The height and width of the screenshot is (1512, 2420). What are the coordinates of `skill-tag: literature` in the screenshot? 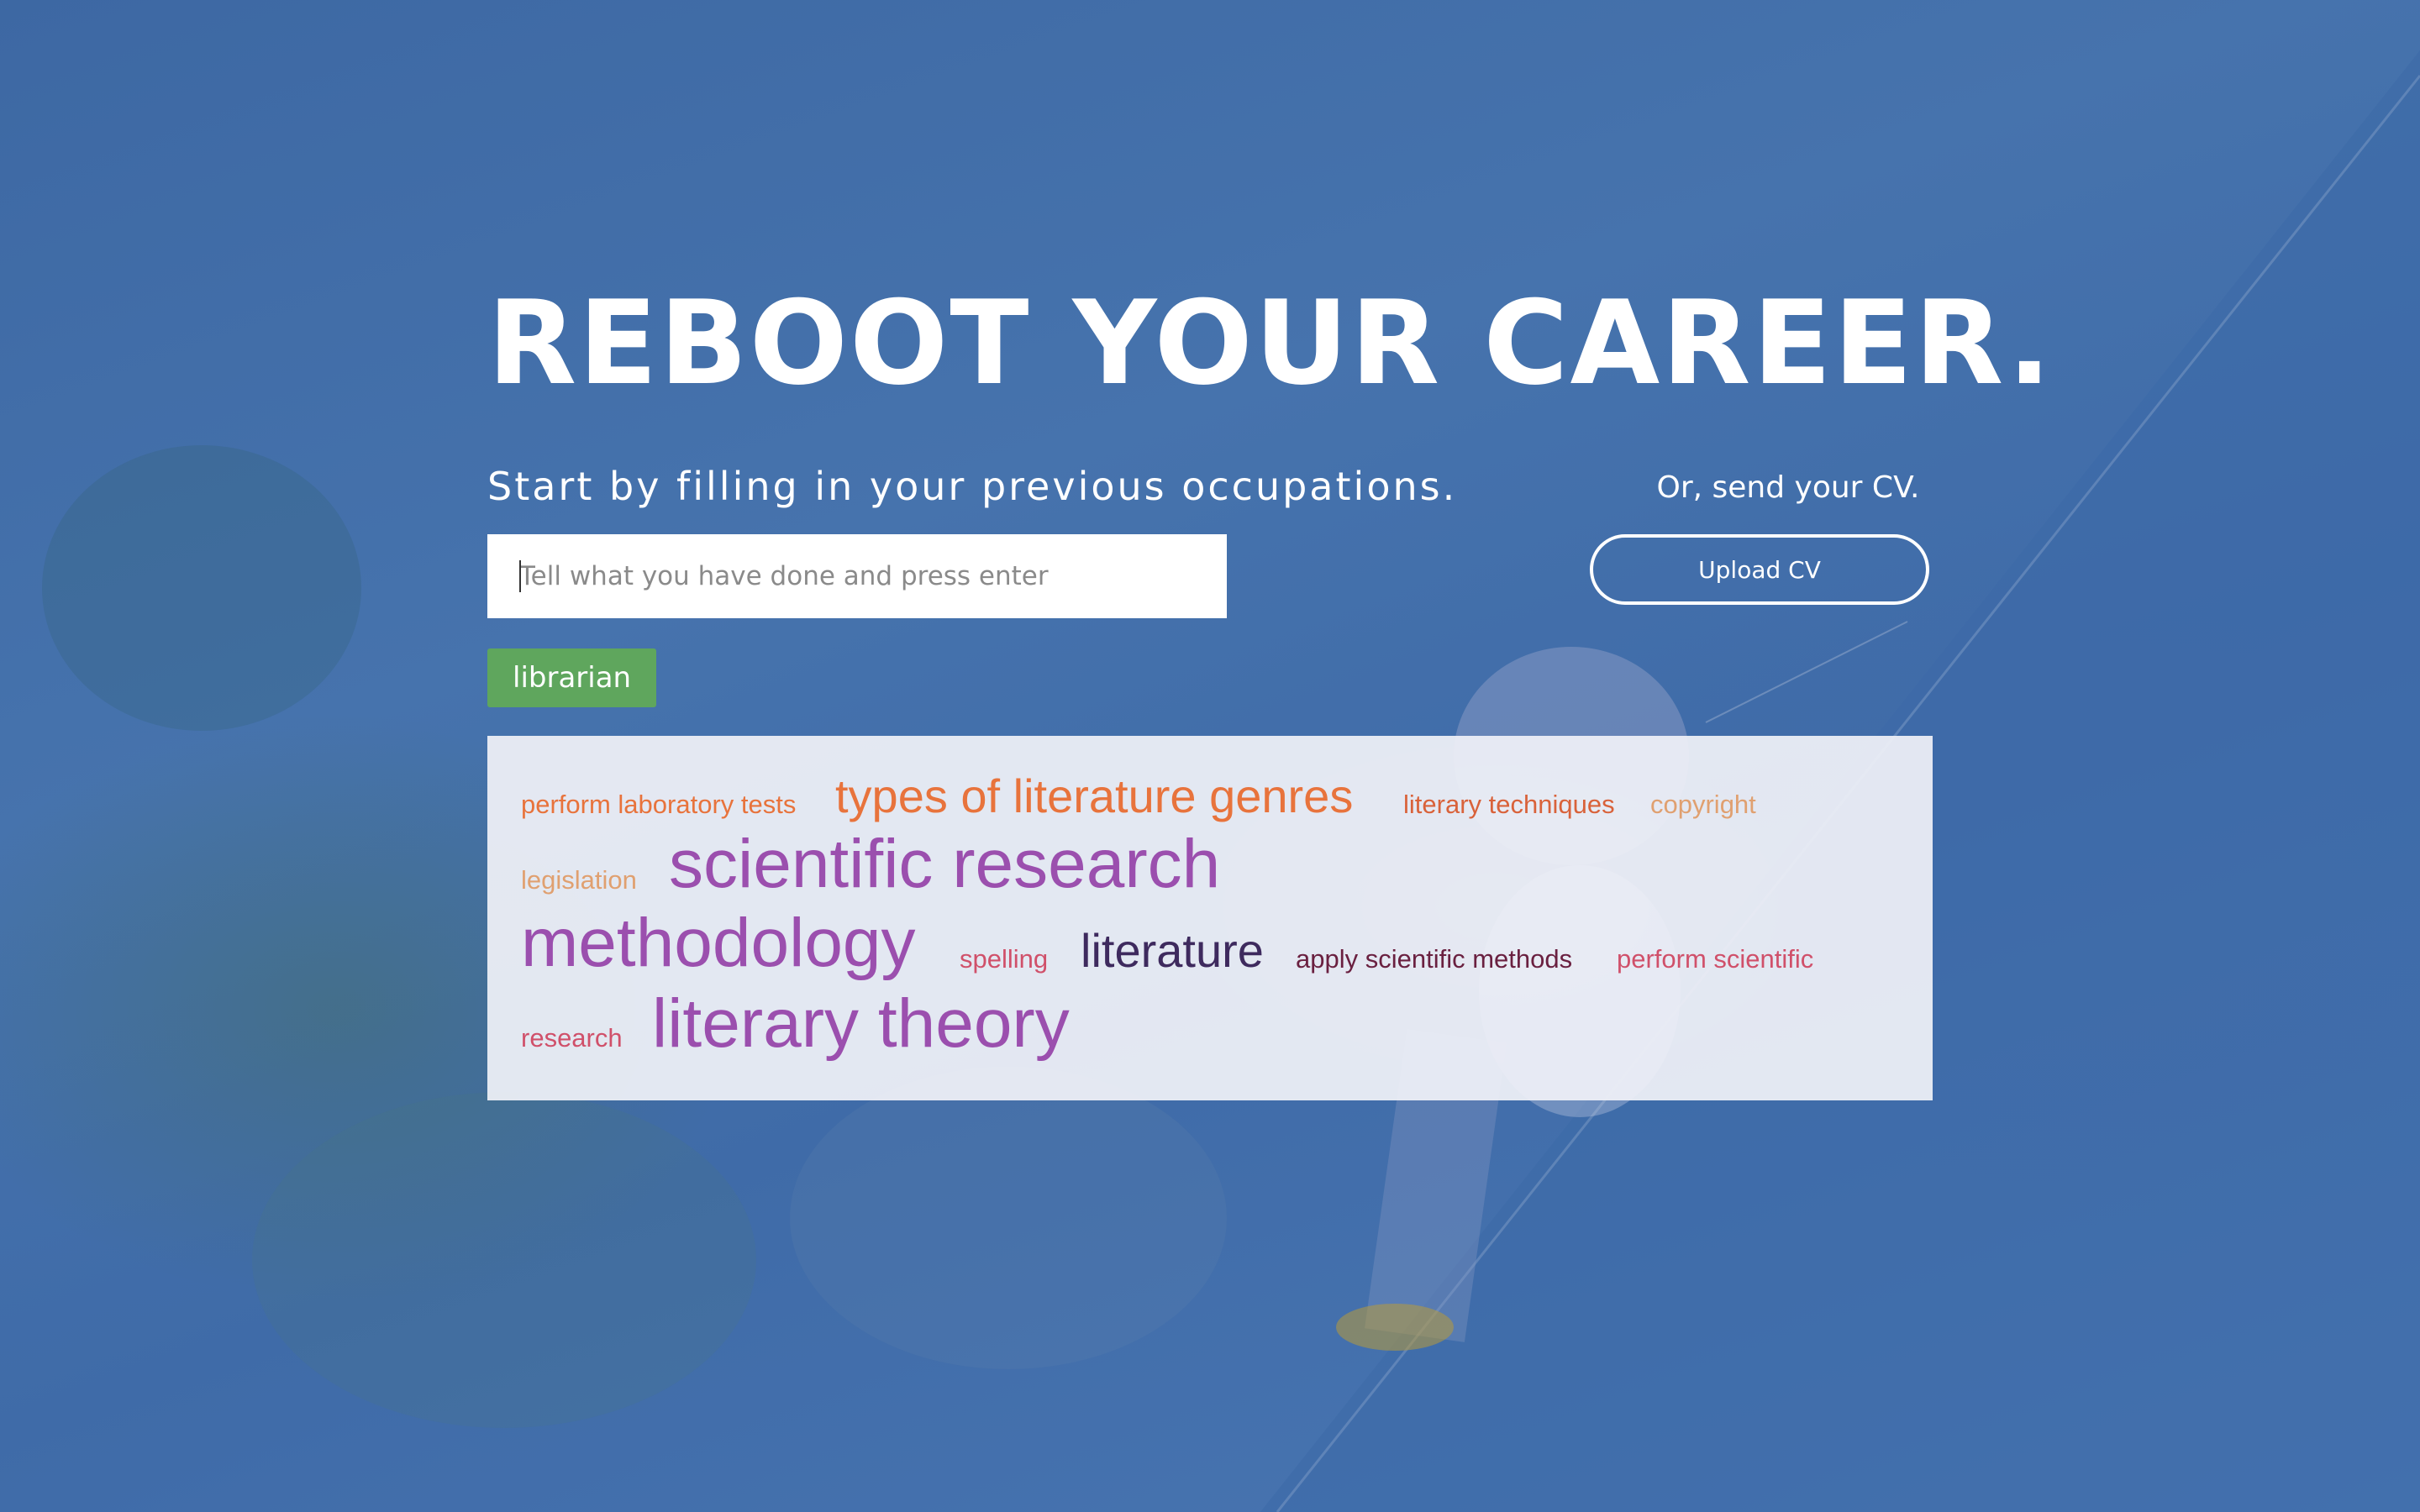 It's located at (1172, 950).